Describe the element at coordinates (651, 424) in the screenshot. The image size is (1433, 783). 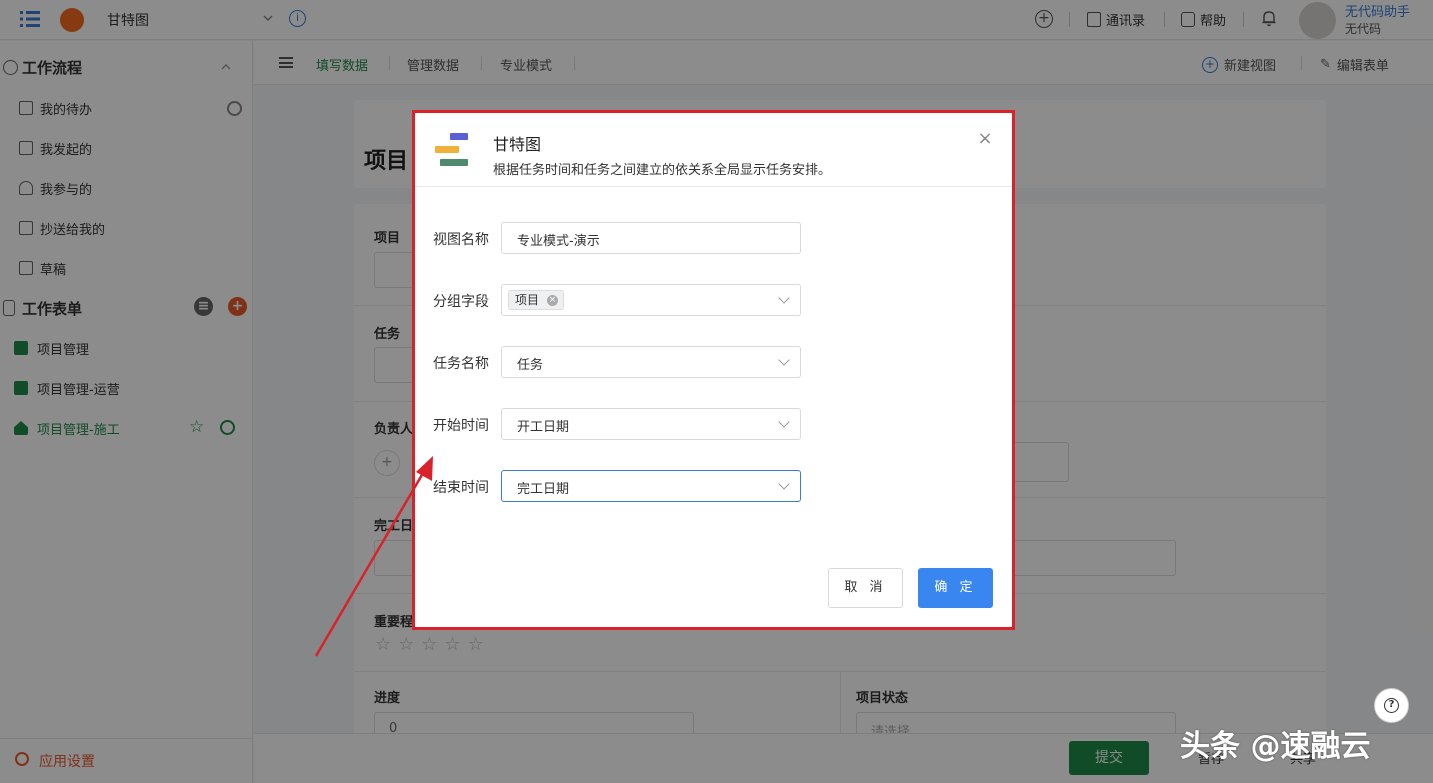
I see `start-time-select: 开工日期` at that location.